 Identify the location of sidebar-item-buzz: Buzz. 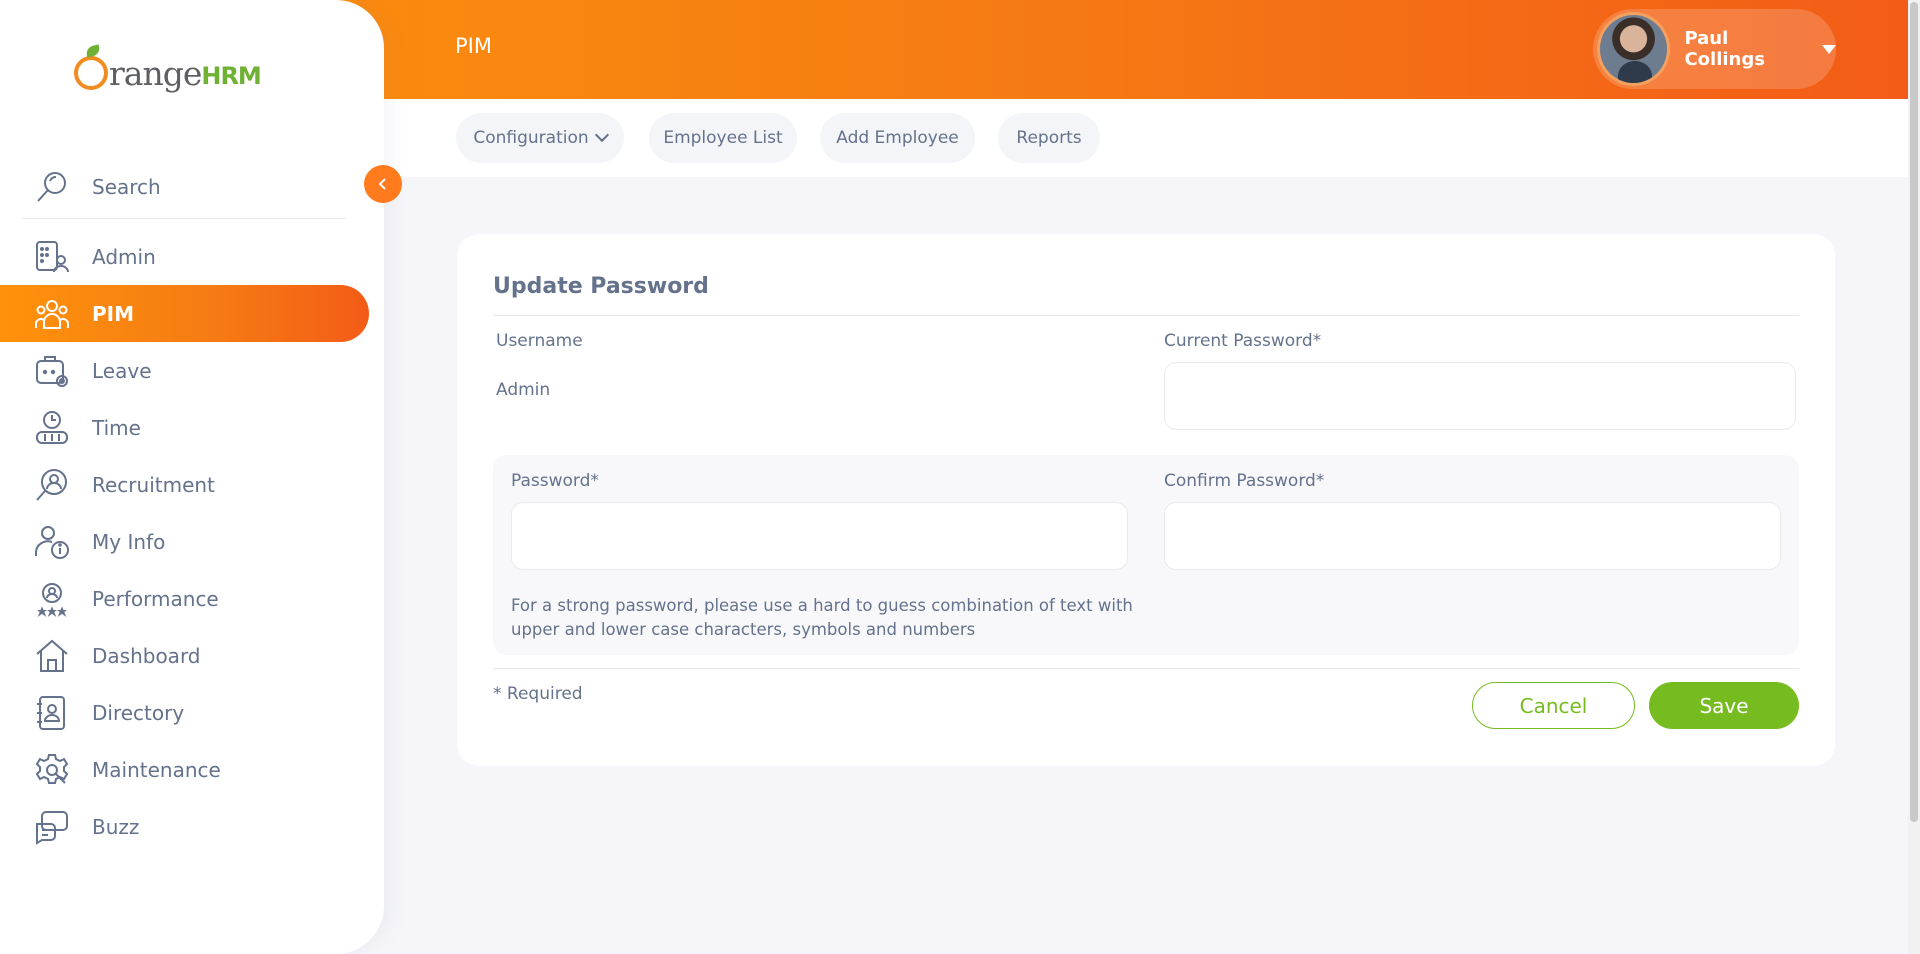
(192, 826).